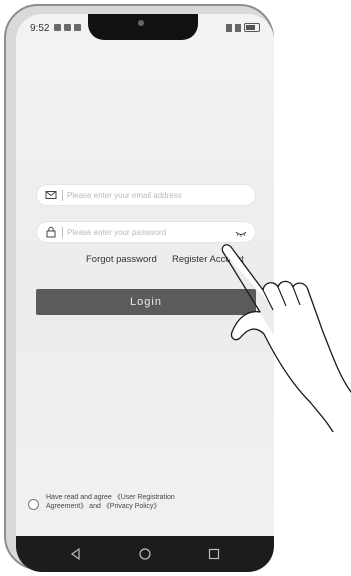  Describe the element at coordinates (152, 232) in the screenshot. I see `password-input` at that location.